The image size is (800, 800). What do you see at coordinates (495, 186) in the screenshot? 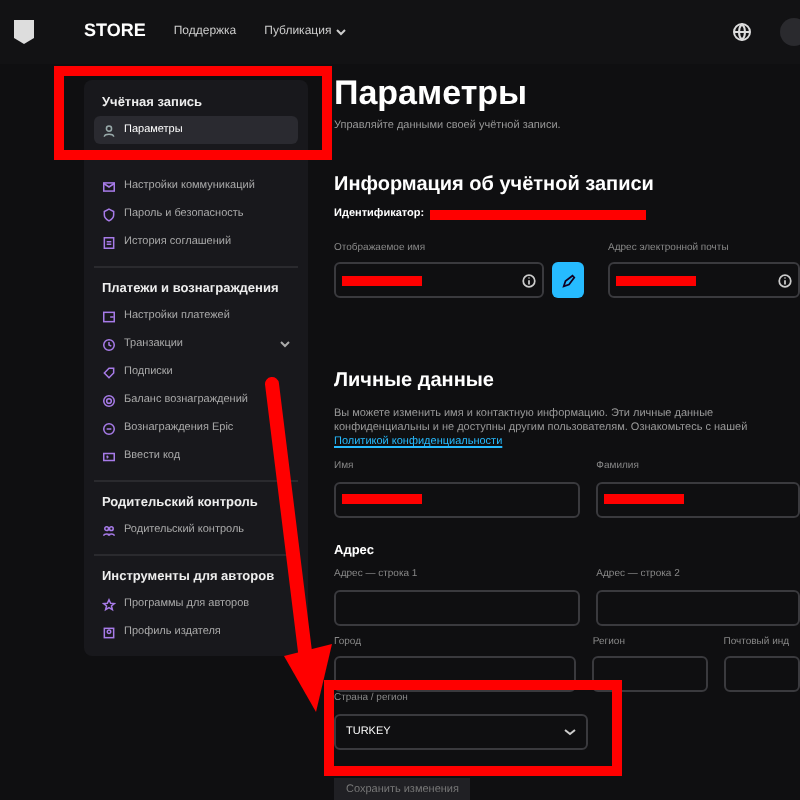
I see `section-heading: Информация об учётной записи` at bounding box center [495, 186].